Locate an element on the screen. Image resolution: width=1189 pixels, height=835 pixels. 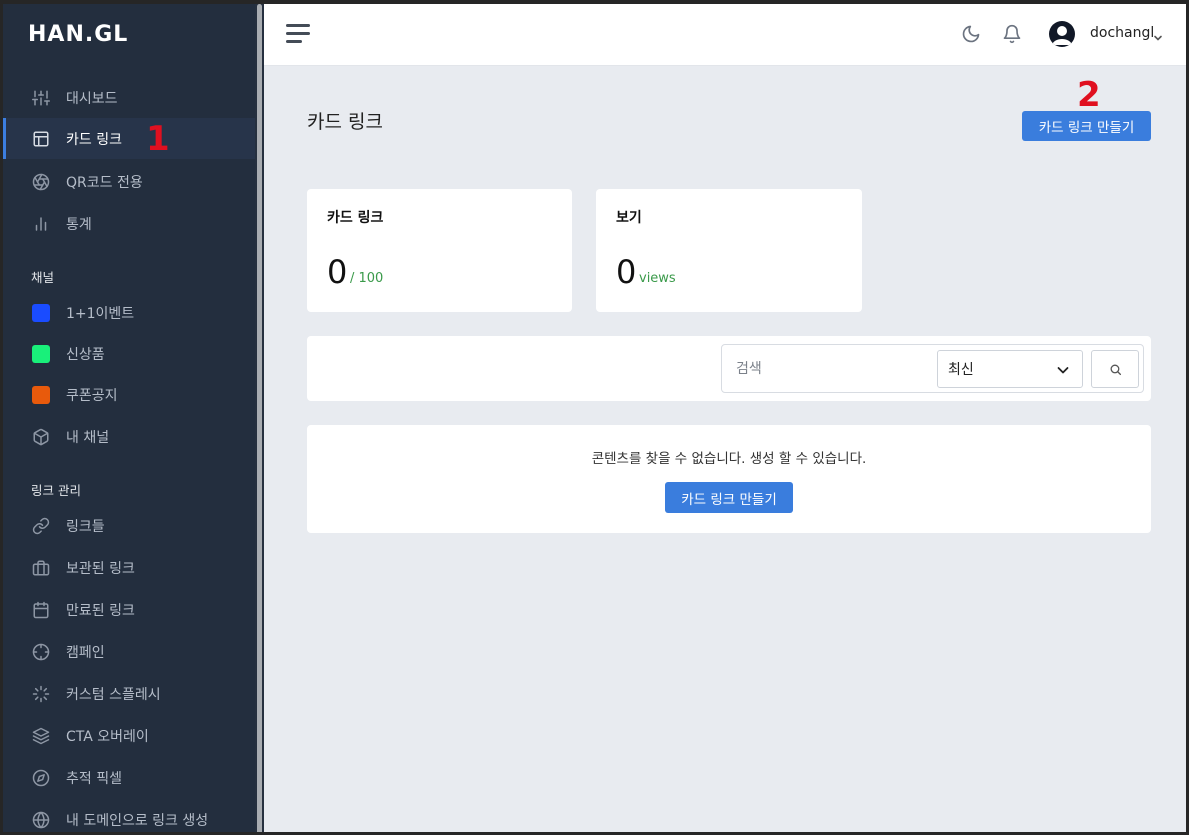
page-title: 카드 링크 is located at coordinates (345, 122).